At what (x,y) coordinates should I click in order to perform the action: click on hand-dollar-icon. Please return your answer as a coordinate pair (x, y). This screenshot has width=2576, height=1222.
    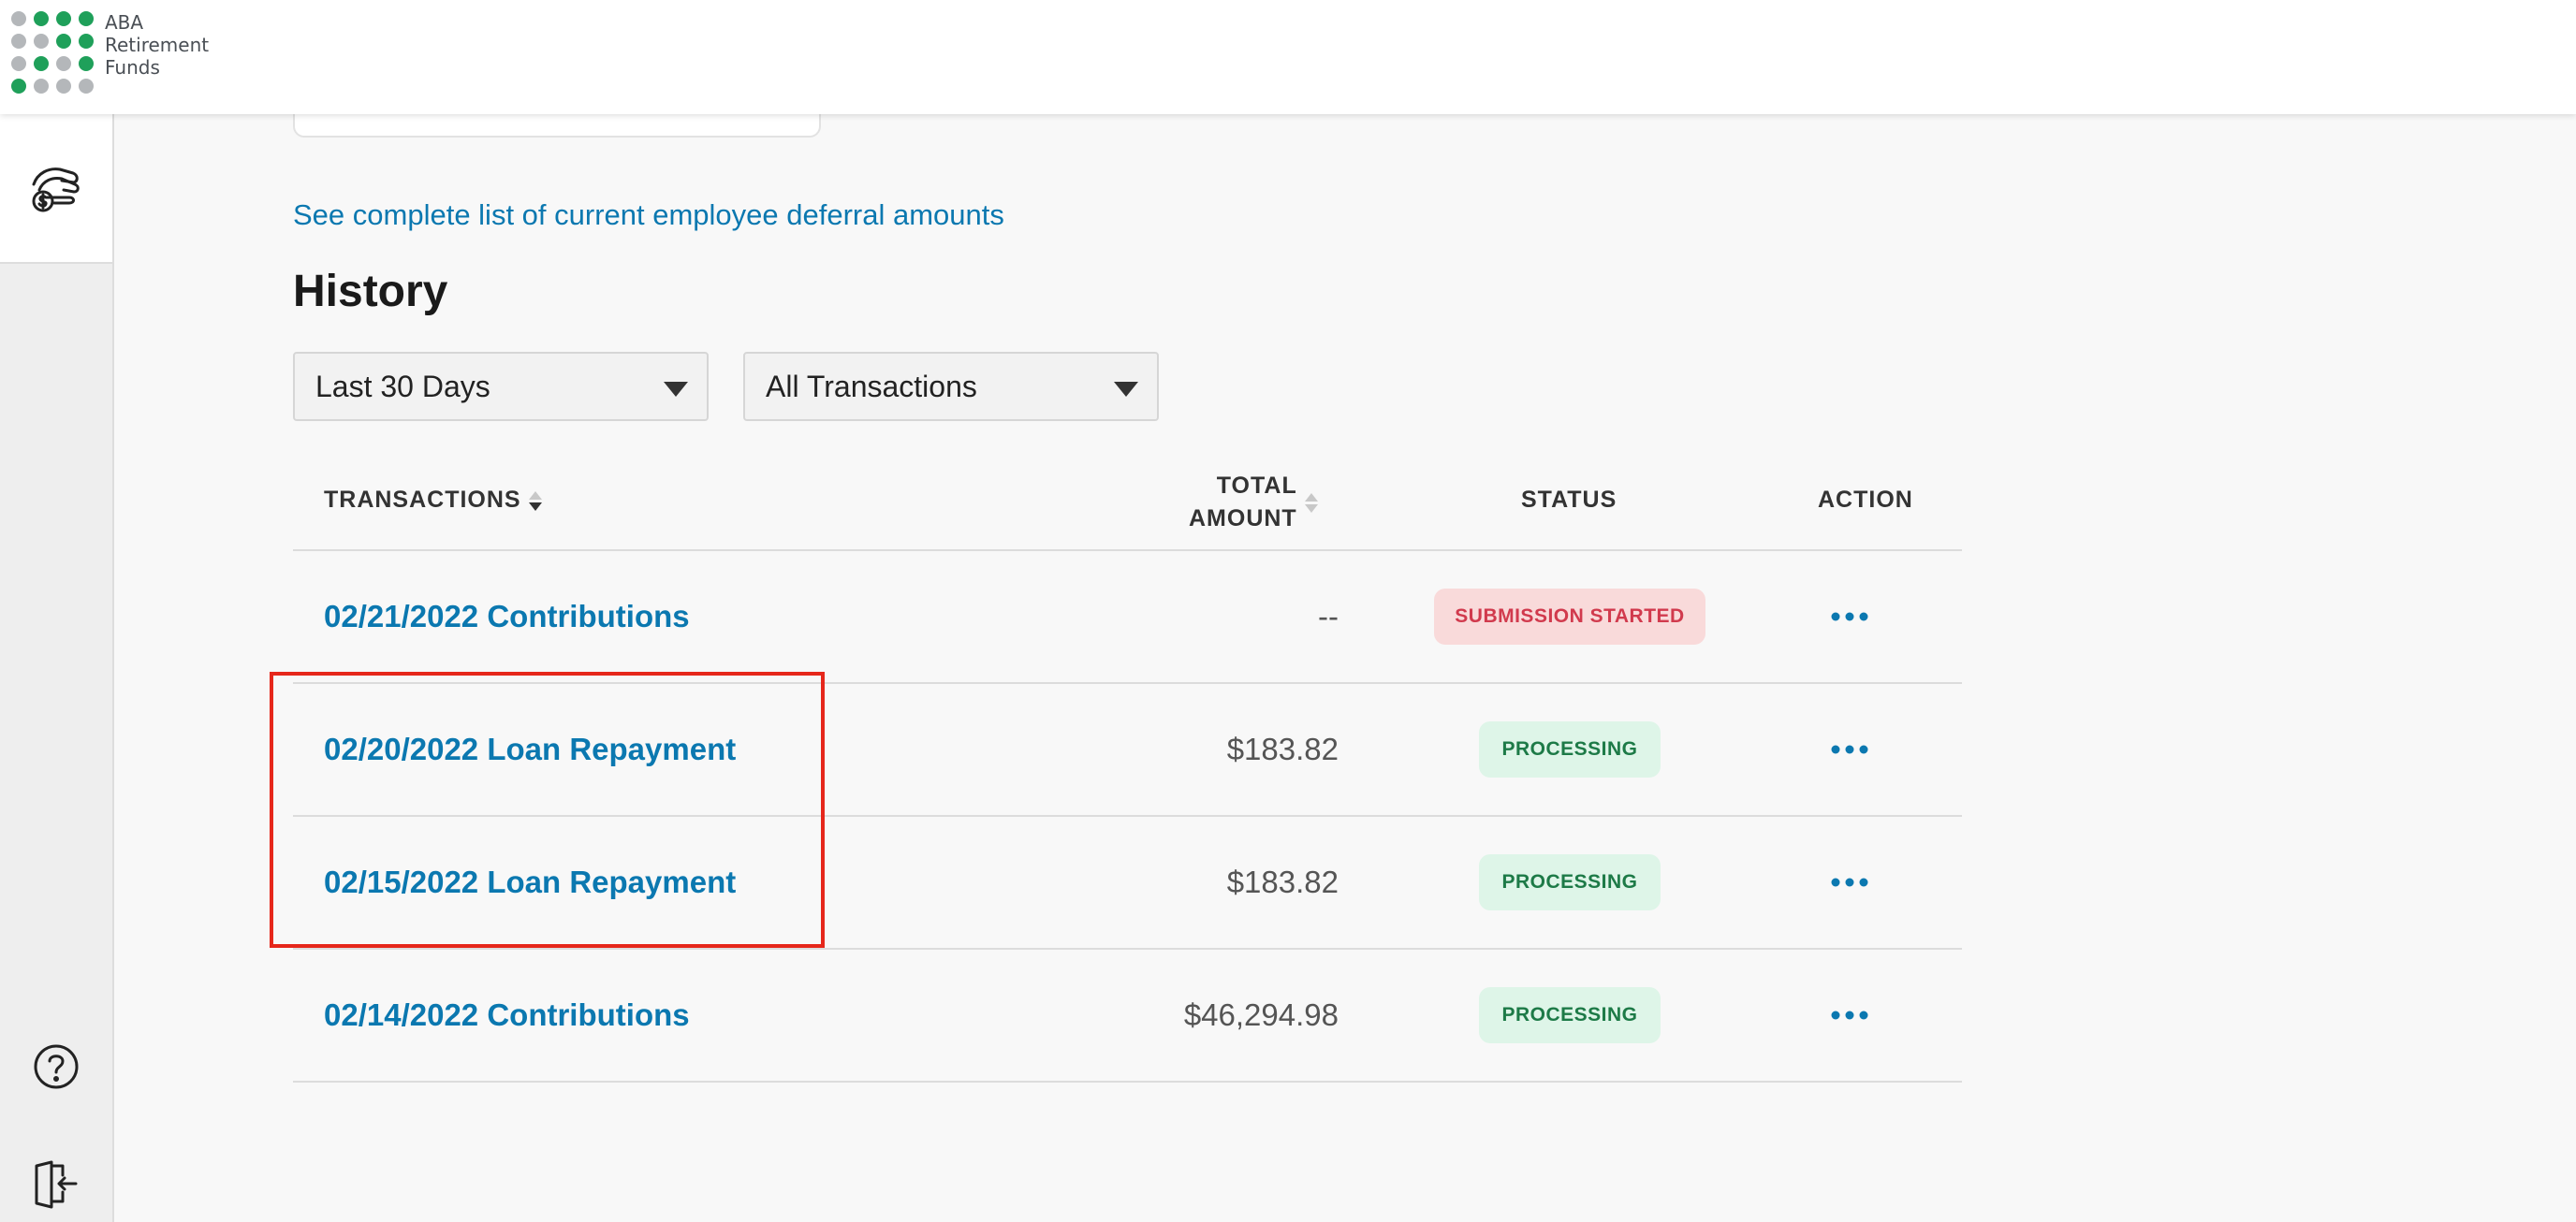
    Looking at the image, I should click on (56, 188).